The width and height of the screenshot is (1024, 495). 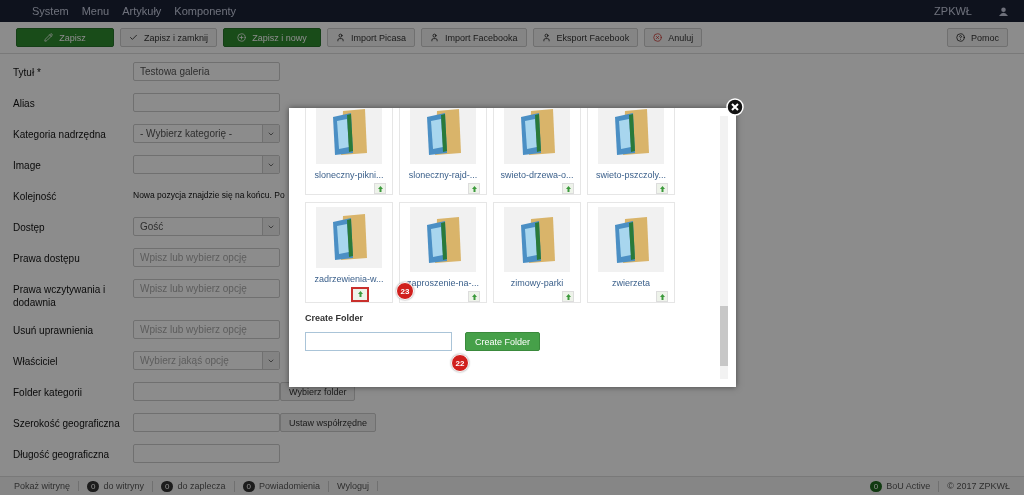 What do you see at coordinates (537, 252) in the screenshot?
I see `folder-tile: zimowy-parki` at bounding box center [537, 252].